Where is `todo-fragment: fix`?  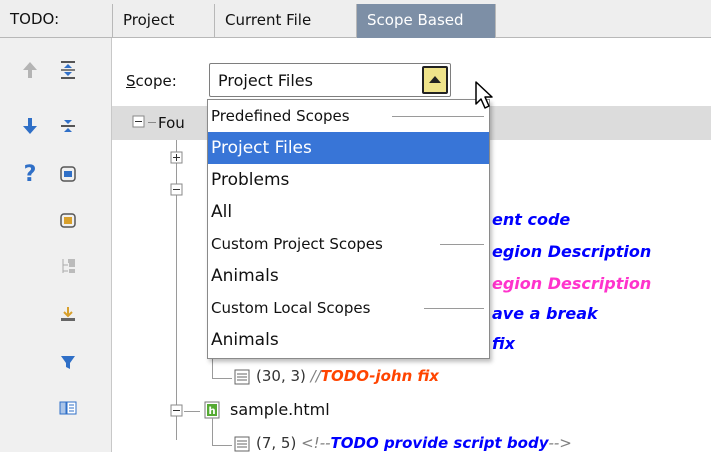 todo-fragment: fix is located at coordinates (503, 343).